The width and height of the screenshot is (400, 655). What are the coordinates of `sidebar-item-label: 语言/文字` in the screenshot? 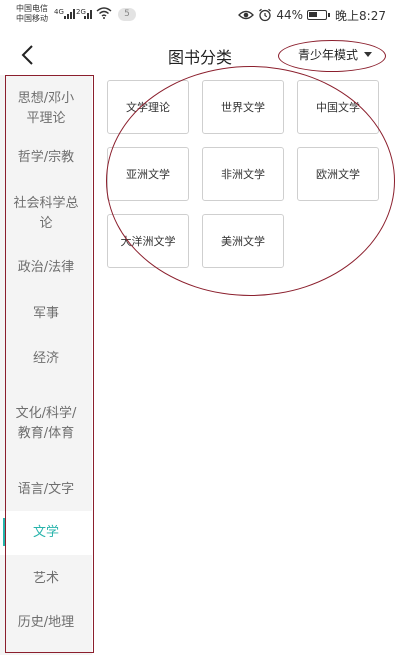 It's located at (46, 489).